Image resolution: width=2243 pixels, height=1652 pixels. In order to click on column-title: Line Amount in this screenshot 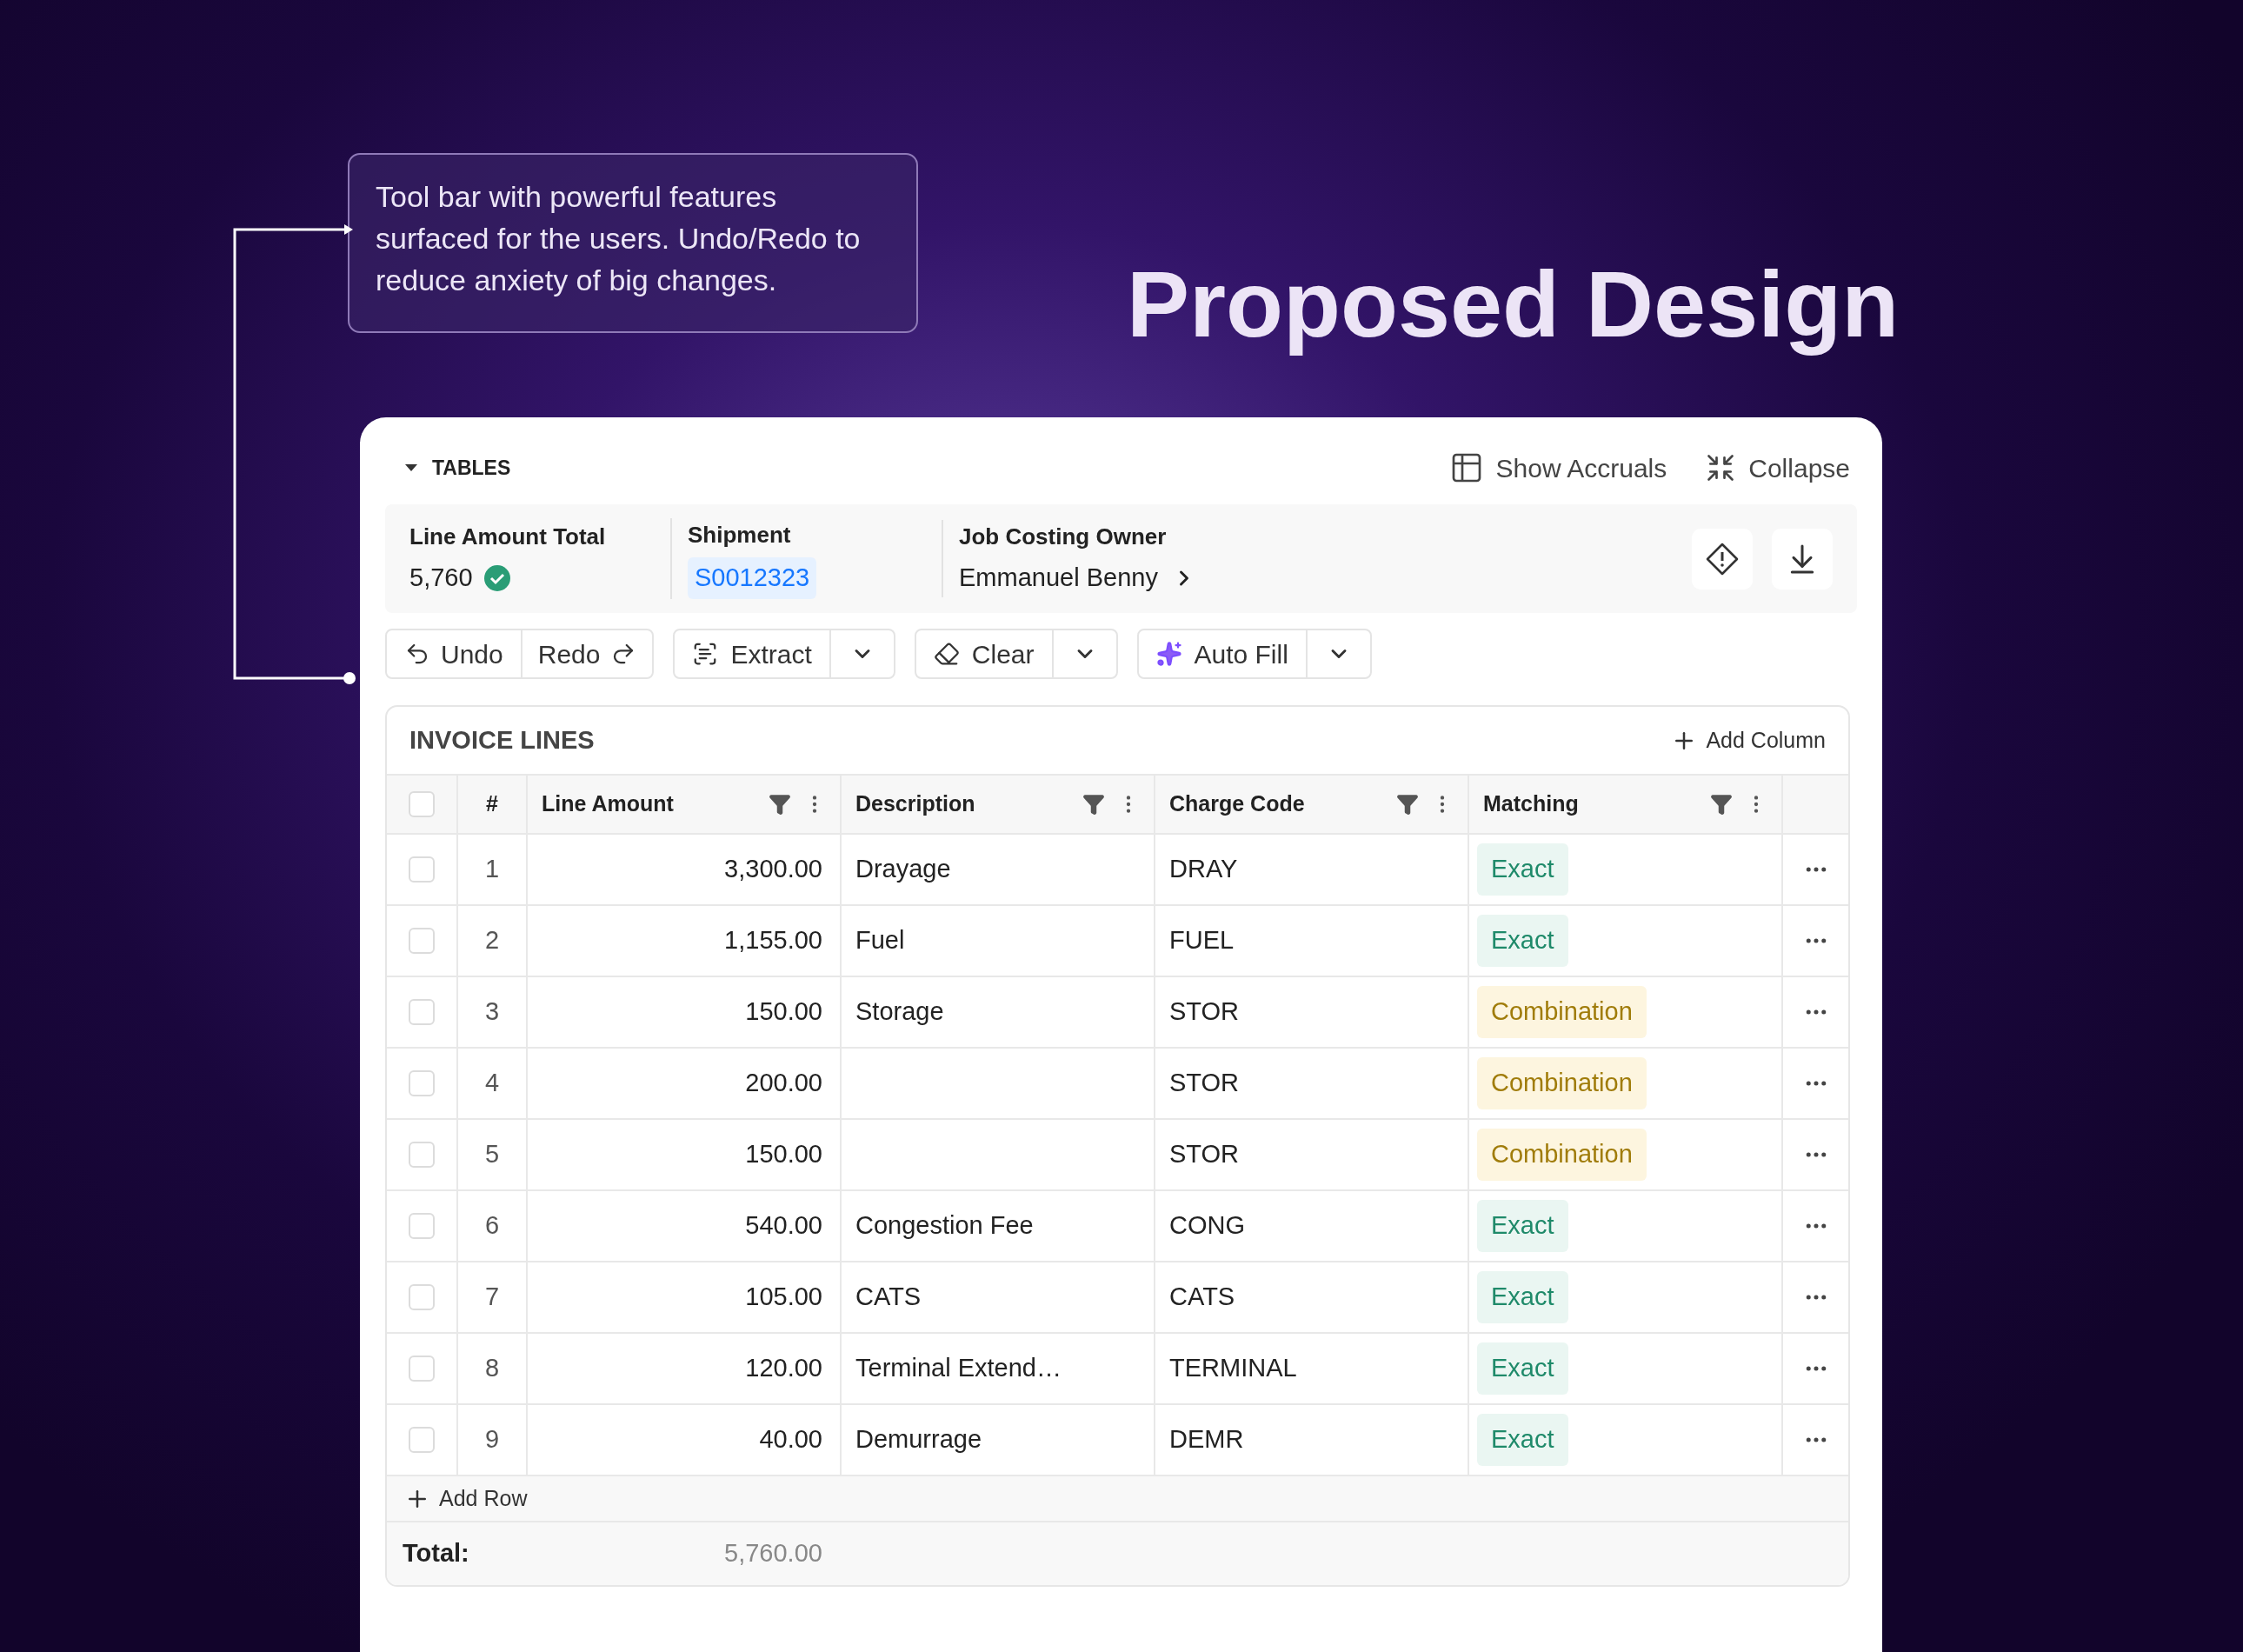, I will do `click(608, 804)`.